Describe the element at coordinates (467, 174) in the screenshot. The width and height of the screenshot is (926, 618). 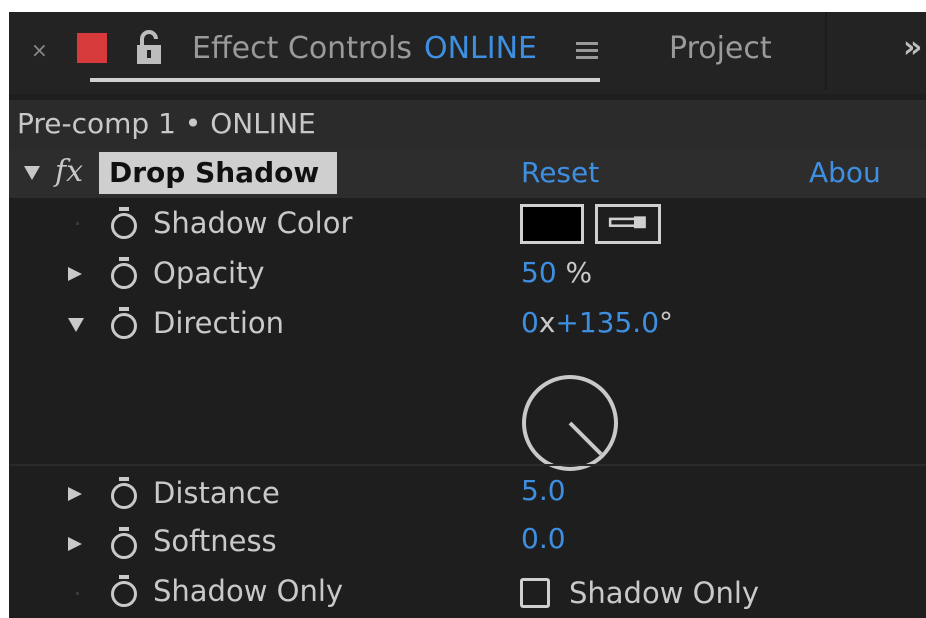
I see `effect-header-row: fx Drop Shadow Reset Abou` at that location.